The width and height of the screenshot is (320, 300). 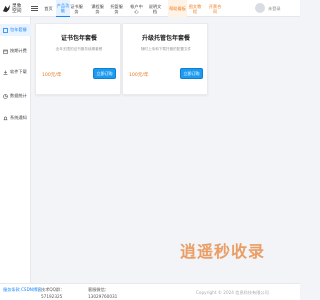 I want to click on sidebar-item-label: 软件下载, so click(x=18, y=71).